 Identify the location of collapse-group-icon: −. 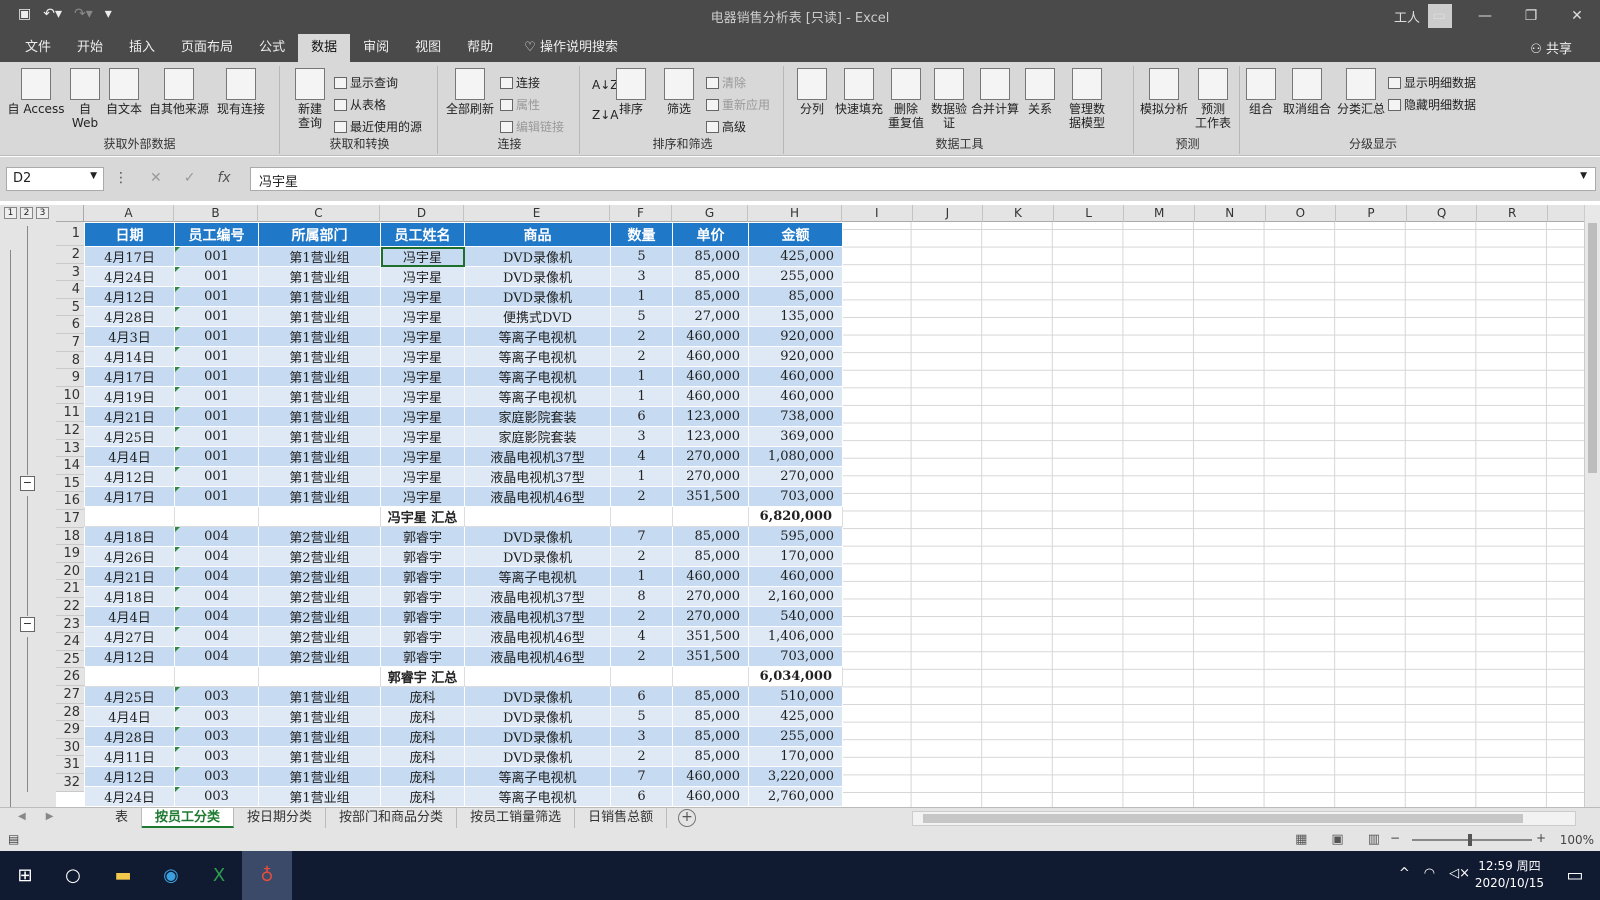
(27, 483).